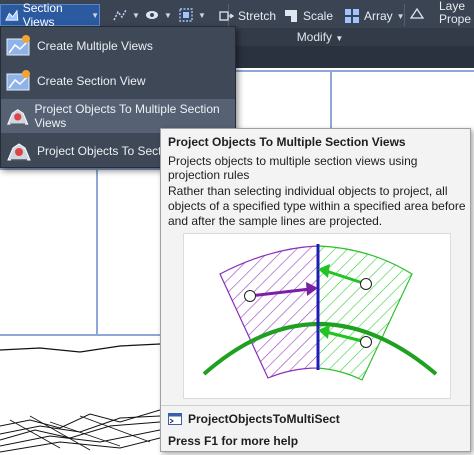  I want to click on command-line-icon, so click(175, 419).